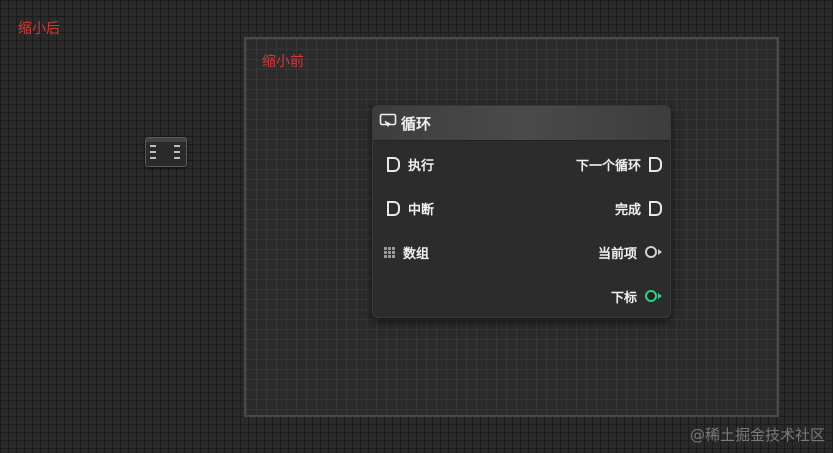 The image size is (833, 453). What do you see at coordinates (521, 164) in the screenshot?
I see `pin-row: 执行 下一个循环` at bounding box center [521, 164].